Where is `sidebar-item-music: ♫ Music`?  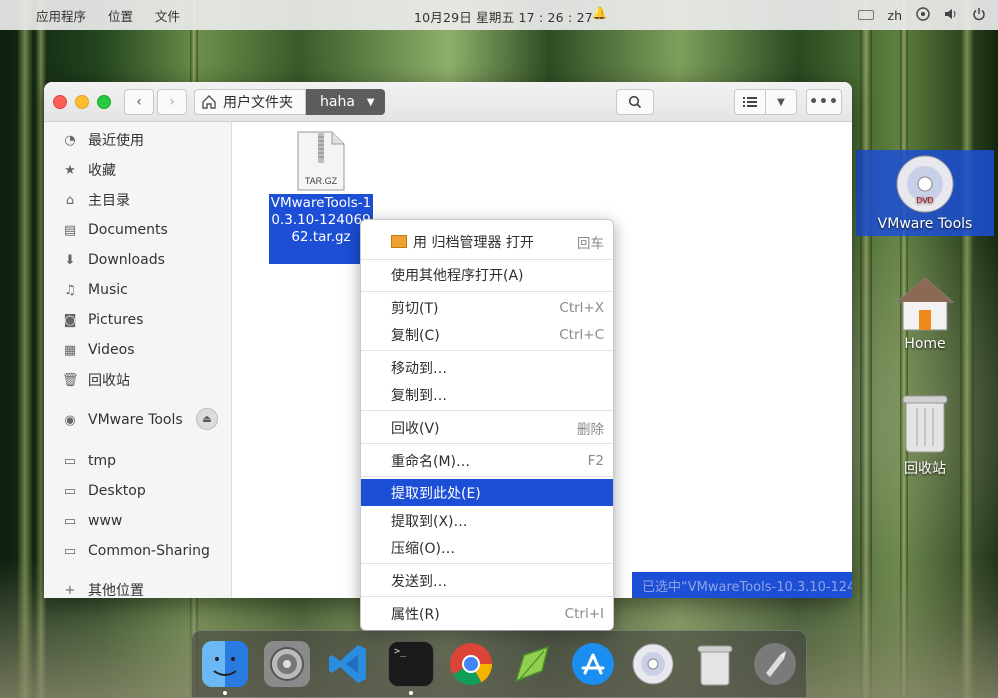
sidebar-item-music: ♫ Music is located at coordinates (95, 290).